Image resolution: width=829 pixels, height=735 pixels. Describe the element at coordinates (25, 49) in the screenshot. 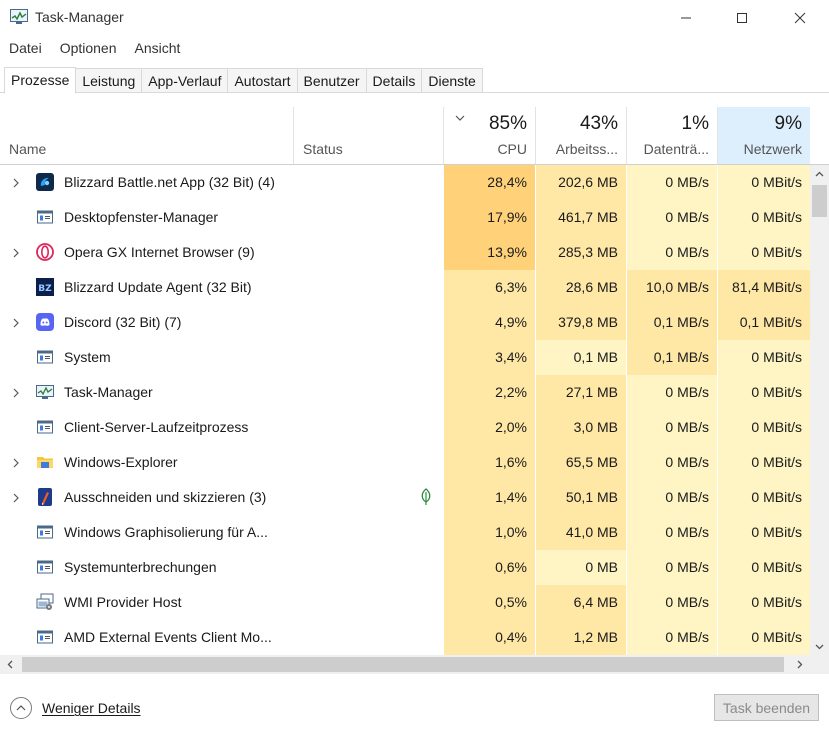

I see `menu-datei: Datei` at that location.